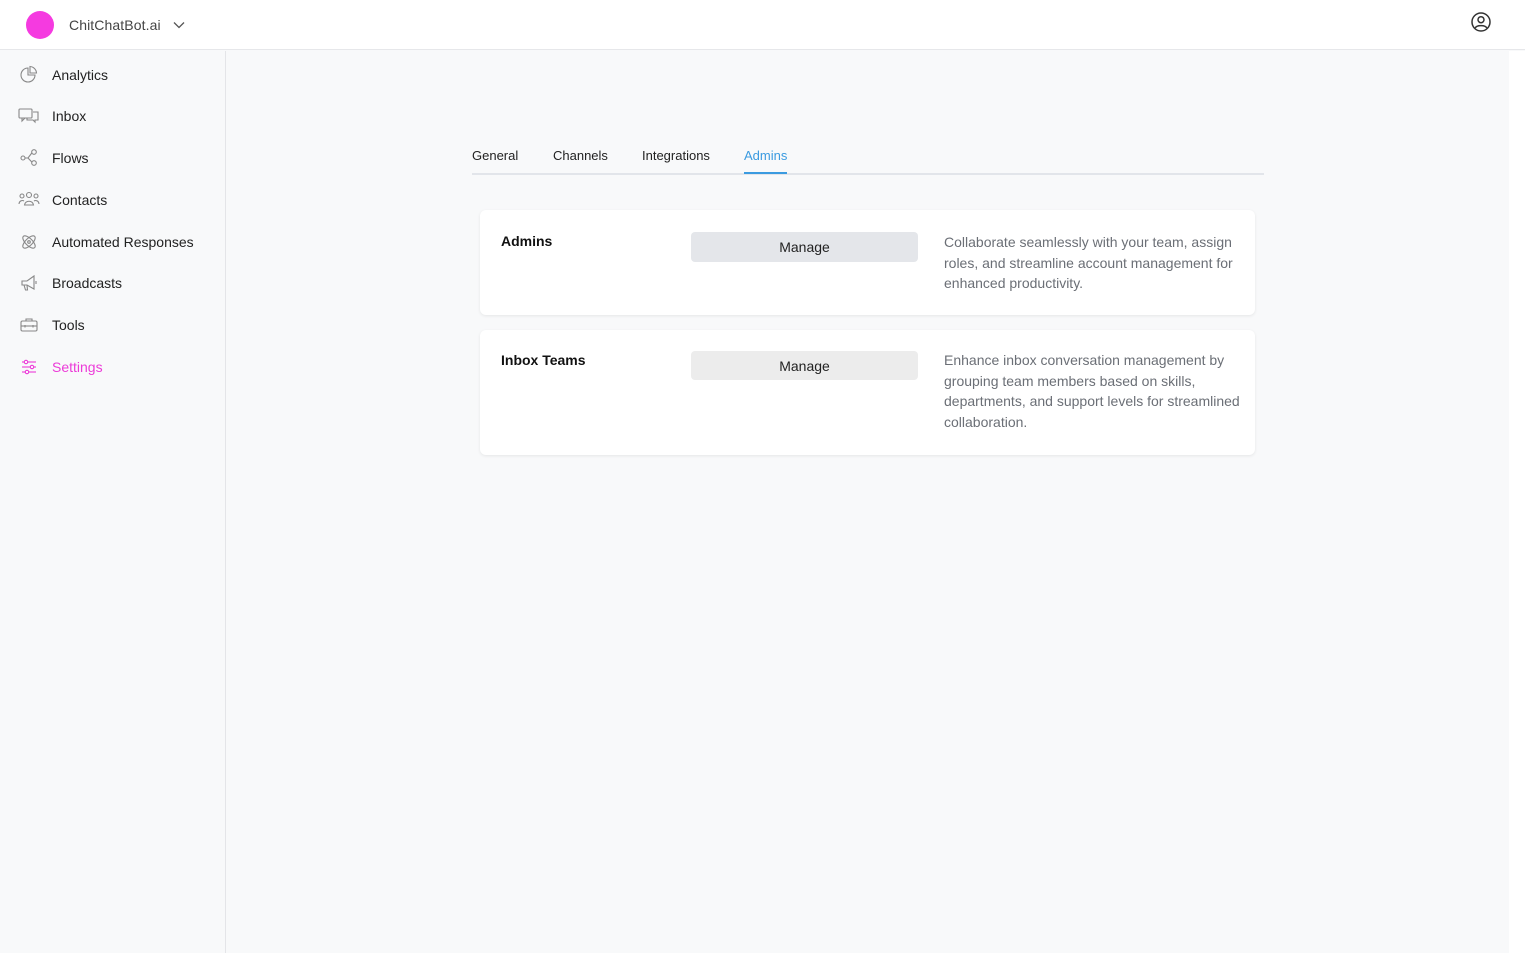  Describe the element at coordinates (766, 161) in the screenshot. I see `tab-admins: Admins` at that location.